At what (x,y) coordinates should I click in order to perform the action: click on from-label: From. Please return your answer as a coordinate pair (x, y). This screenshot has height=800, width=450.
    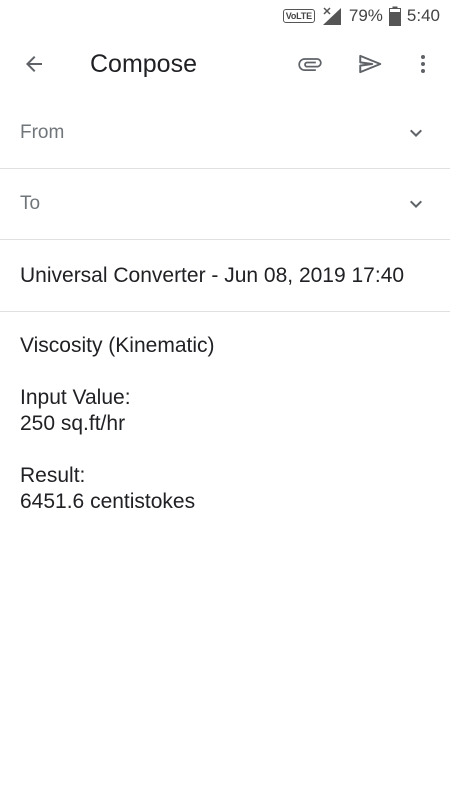
    Looking at the image, I should click on (42, 132).